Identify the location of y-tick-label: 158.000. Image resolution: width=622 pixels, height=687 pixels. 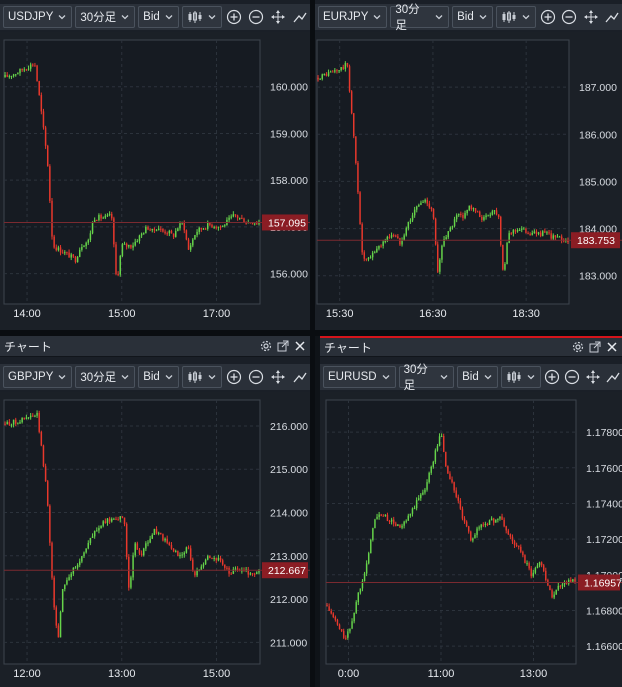
(289, 181).